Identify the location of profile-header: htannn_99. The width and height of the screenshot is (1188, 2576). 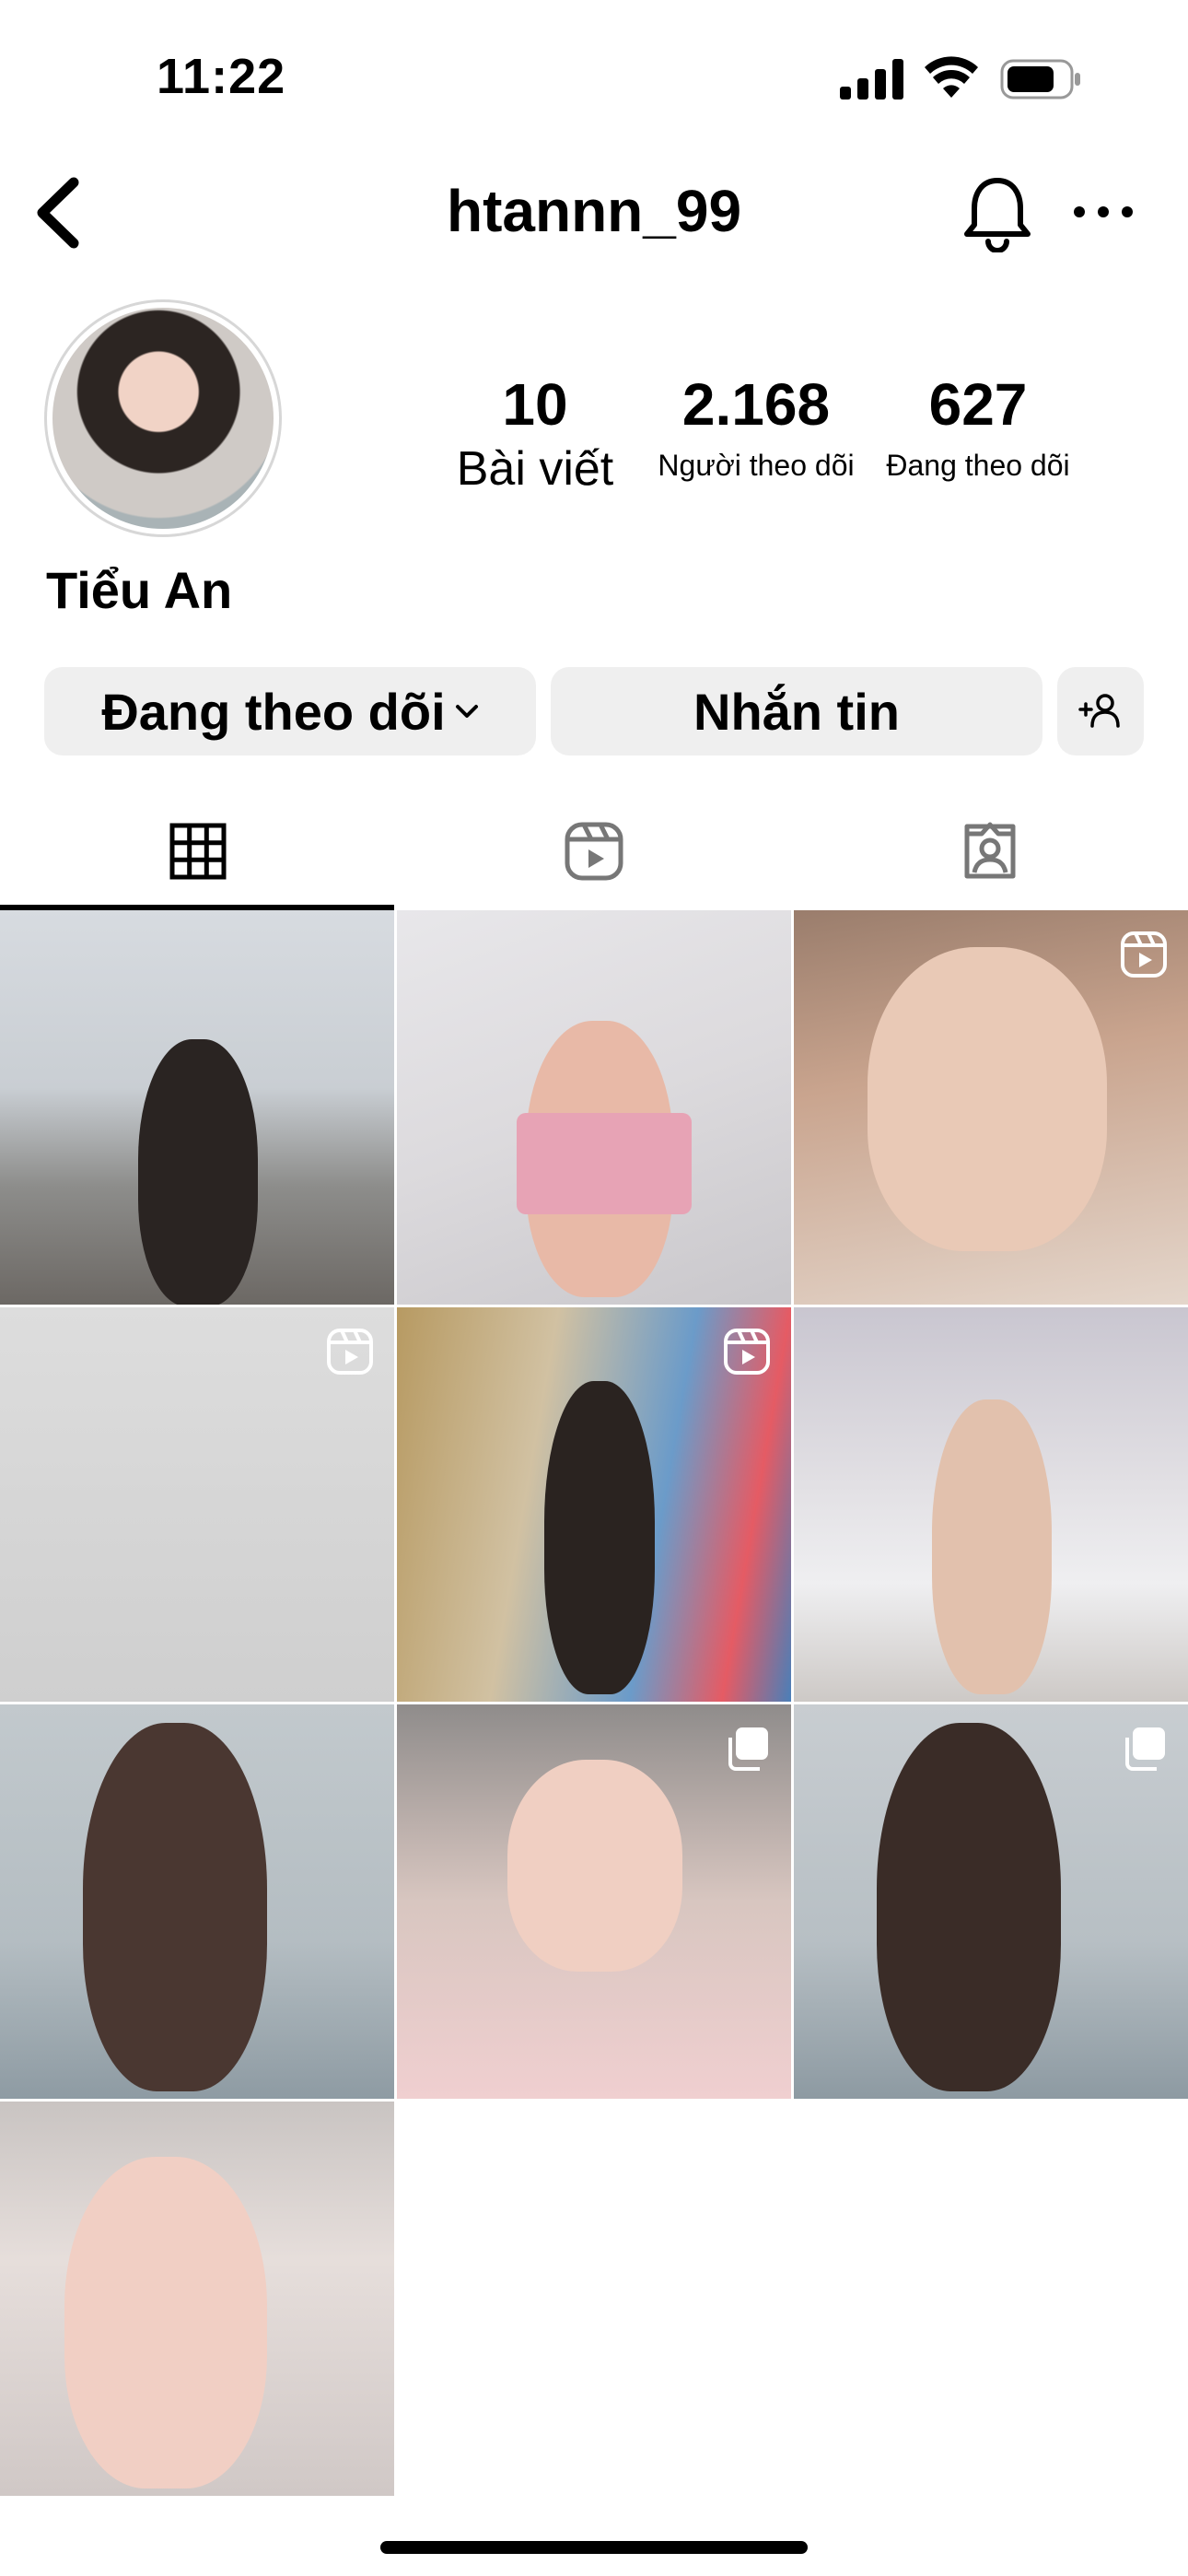
(594, 212).